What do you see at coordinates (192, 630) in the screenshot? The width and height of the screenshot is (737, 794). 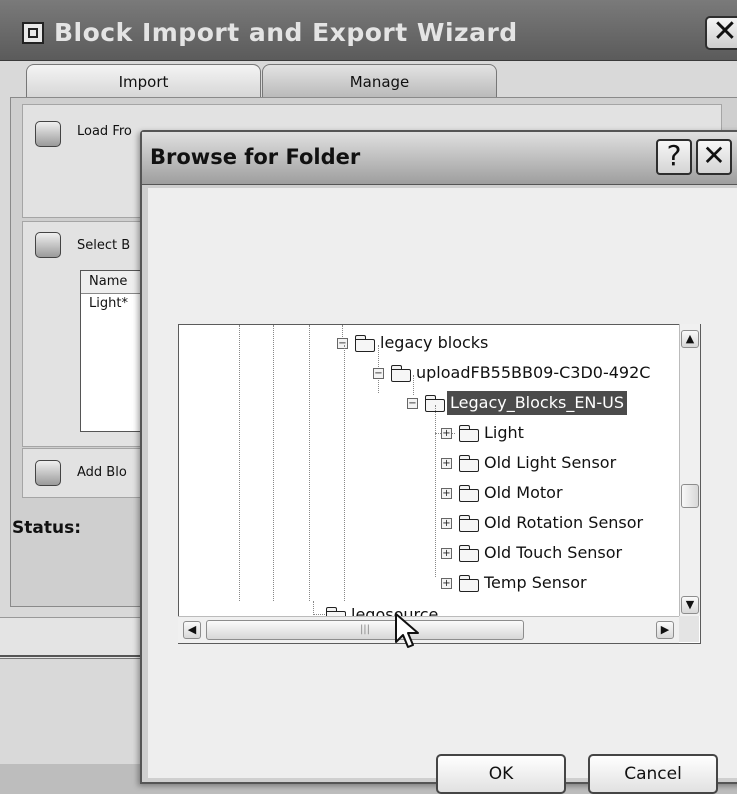 I see `scroll-left-button: ◀` at bounding box center [192, 630].